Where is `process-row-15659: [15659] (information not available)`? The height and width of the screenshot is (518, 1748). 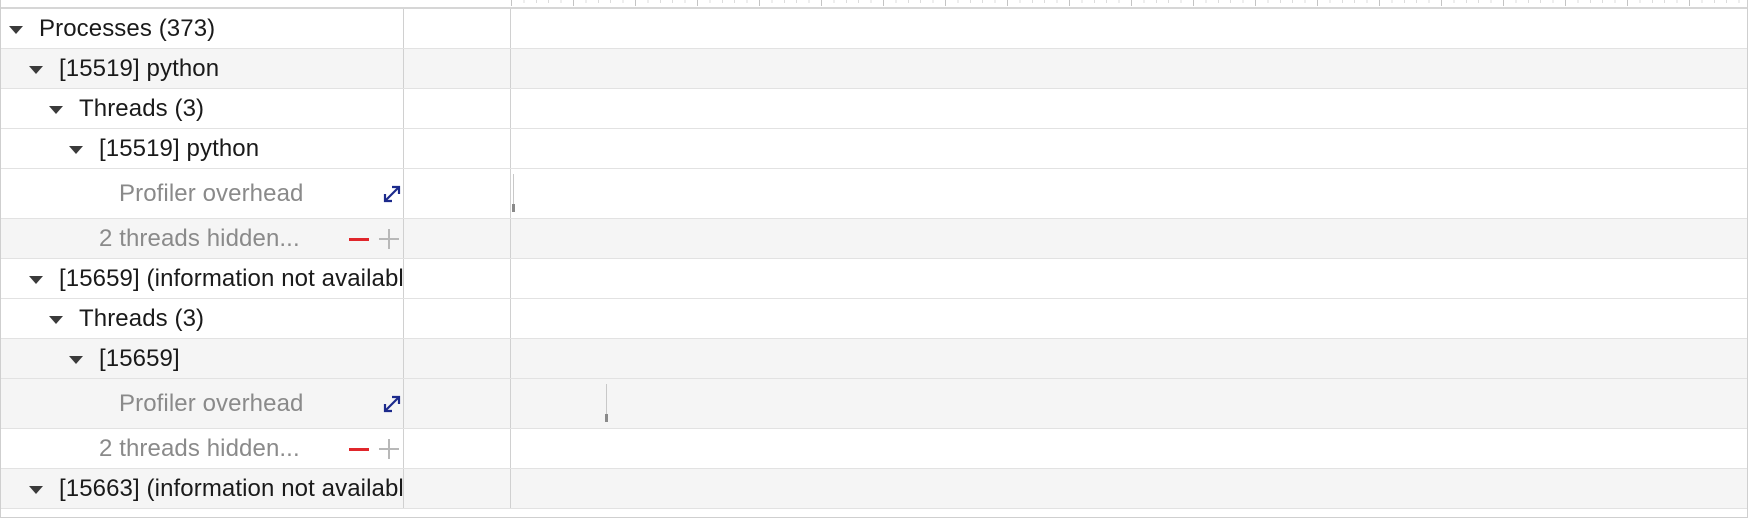
process-row-15659: [15659] (information not available) is located at coordinates (874, 279).